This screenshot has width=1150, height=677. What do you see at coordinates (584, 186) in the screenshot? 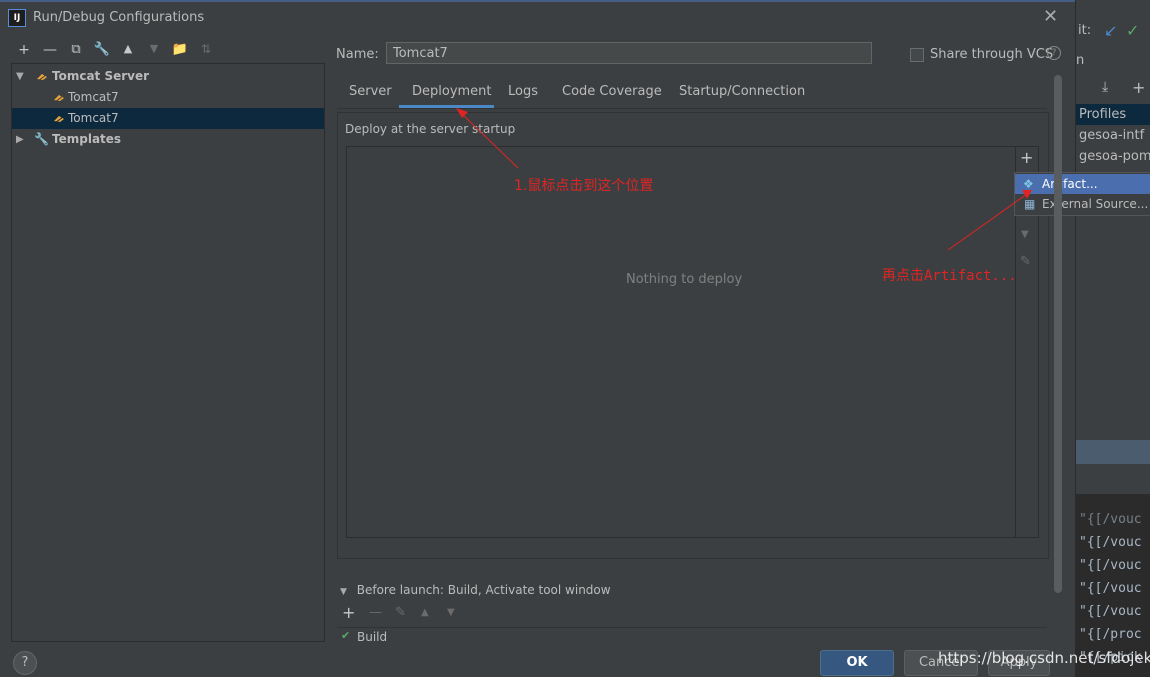
I see `annotation-step-one: 1.鼠标点击到这个位置` at bounding box center [584, 186].